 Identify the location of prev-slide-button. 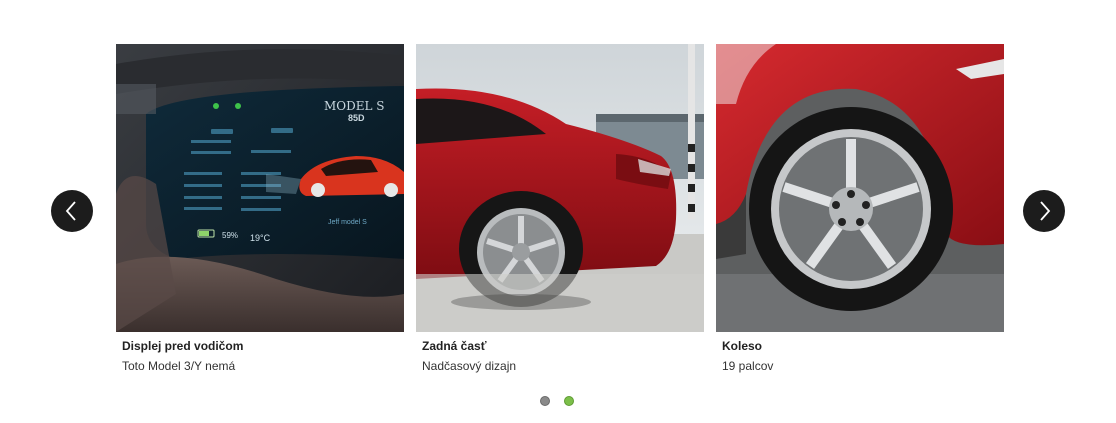
(72, 211).